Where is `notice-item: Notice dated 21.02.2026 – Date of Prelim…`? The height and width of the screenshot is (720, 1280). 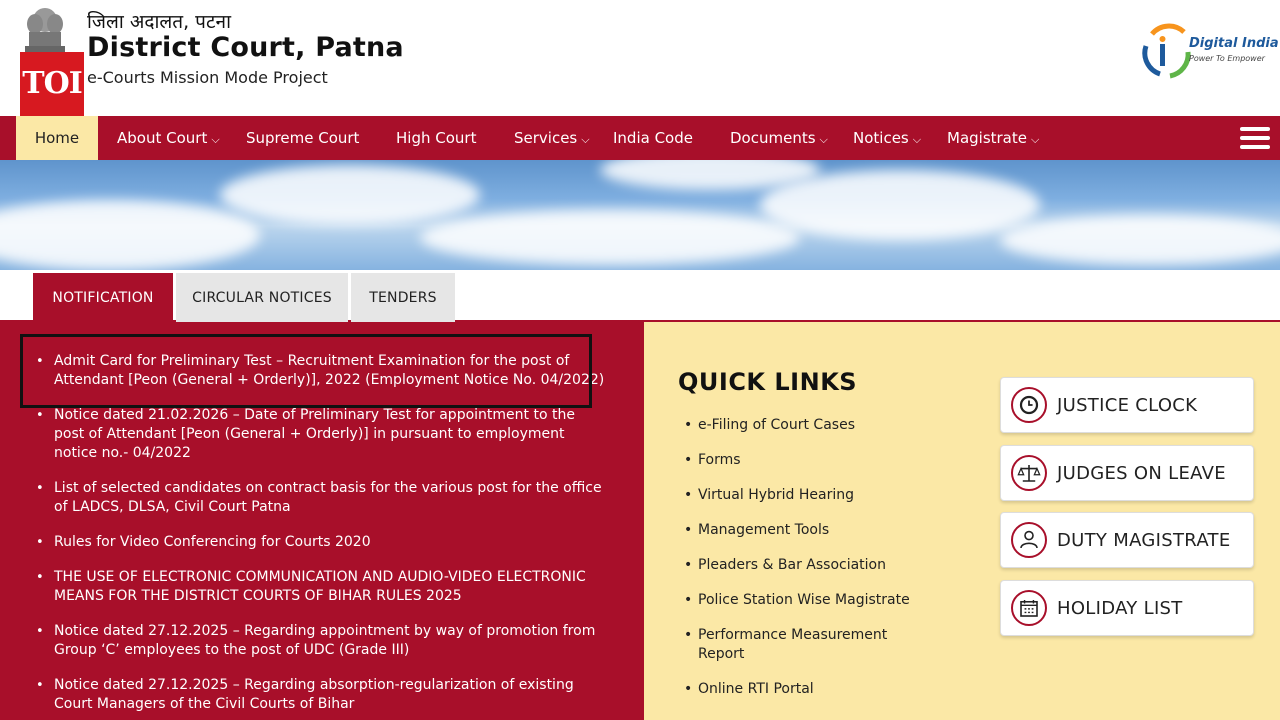
notice-item: Notice dated 21.02.2026 – Date of Prelim… is located at coordinates (321, 434).